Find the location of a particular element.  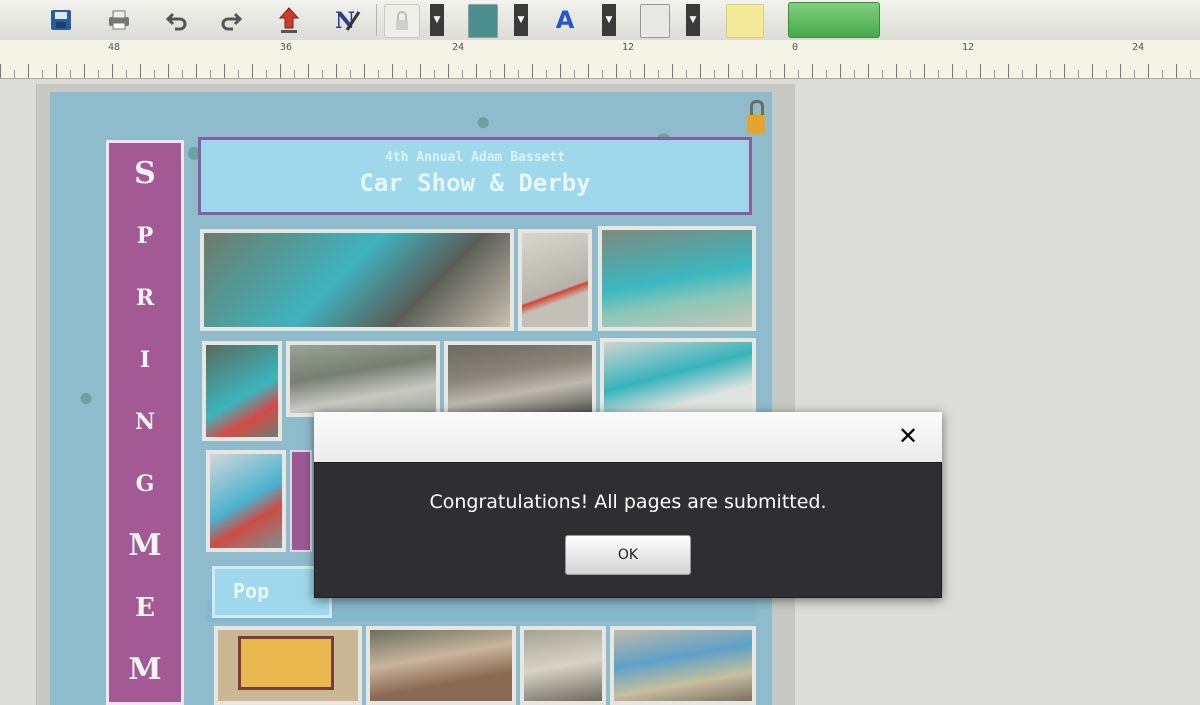

lock-icon is located at coordinates (402, 21).